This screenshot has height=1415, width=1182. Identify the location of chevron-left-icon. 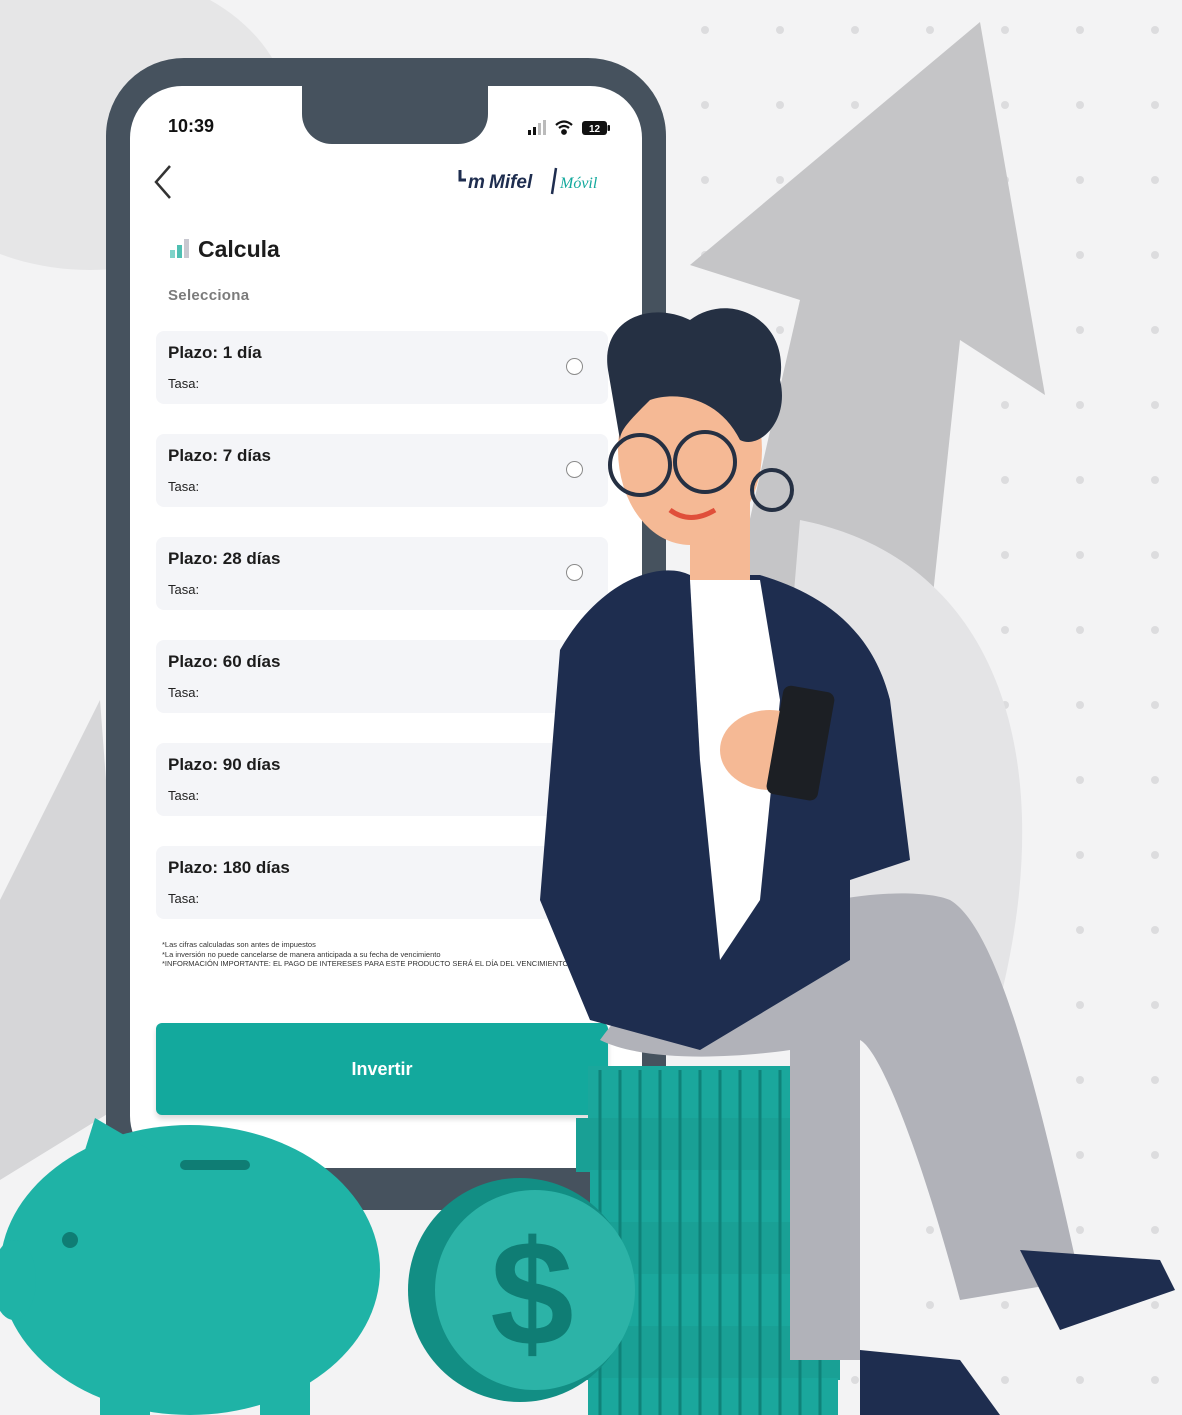
(165, 182).